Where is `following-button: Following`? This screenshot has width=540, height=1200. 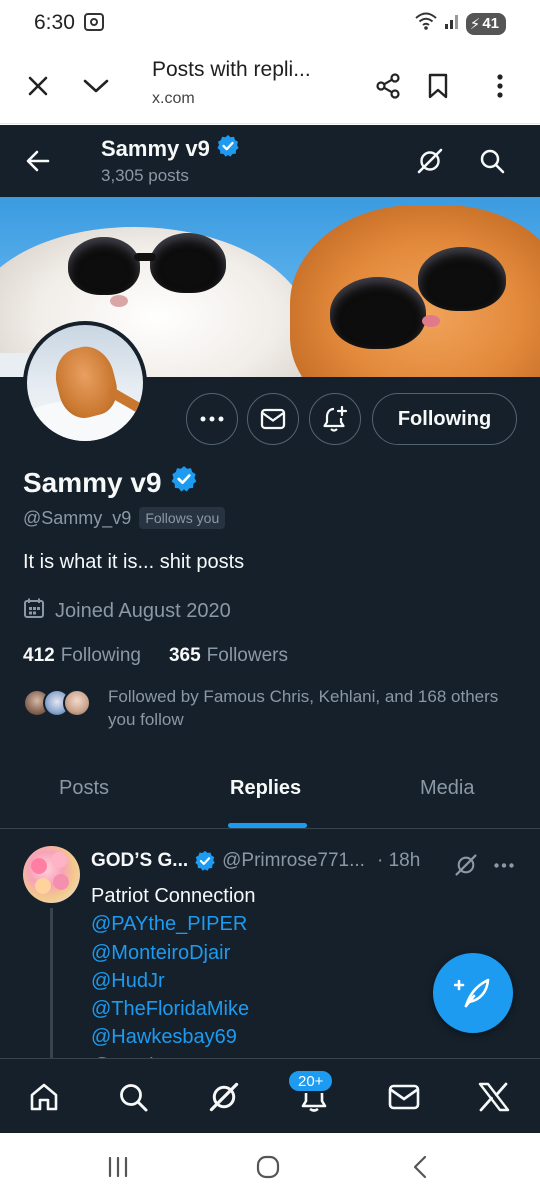
following-button: Following is located at coordinates (444, 419).